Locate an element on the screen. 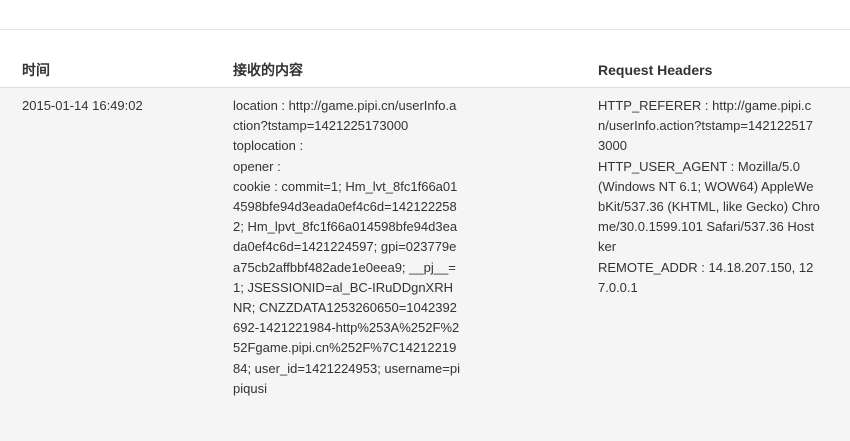 This screenshot has height=441, width=850. header-remote-addr: REMOTE_ADDR : 14.18.207.150, 127.0.0.1 is located at coordinates (706, 277).